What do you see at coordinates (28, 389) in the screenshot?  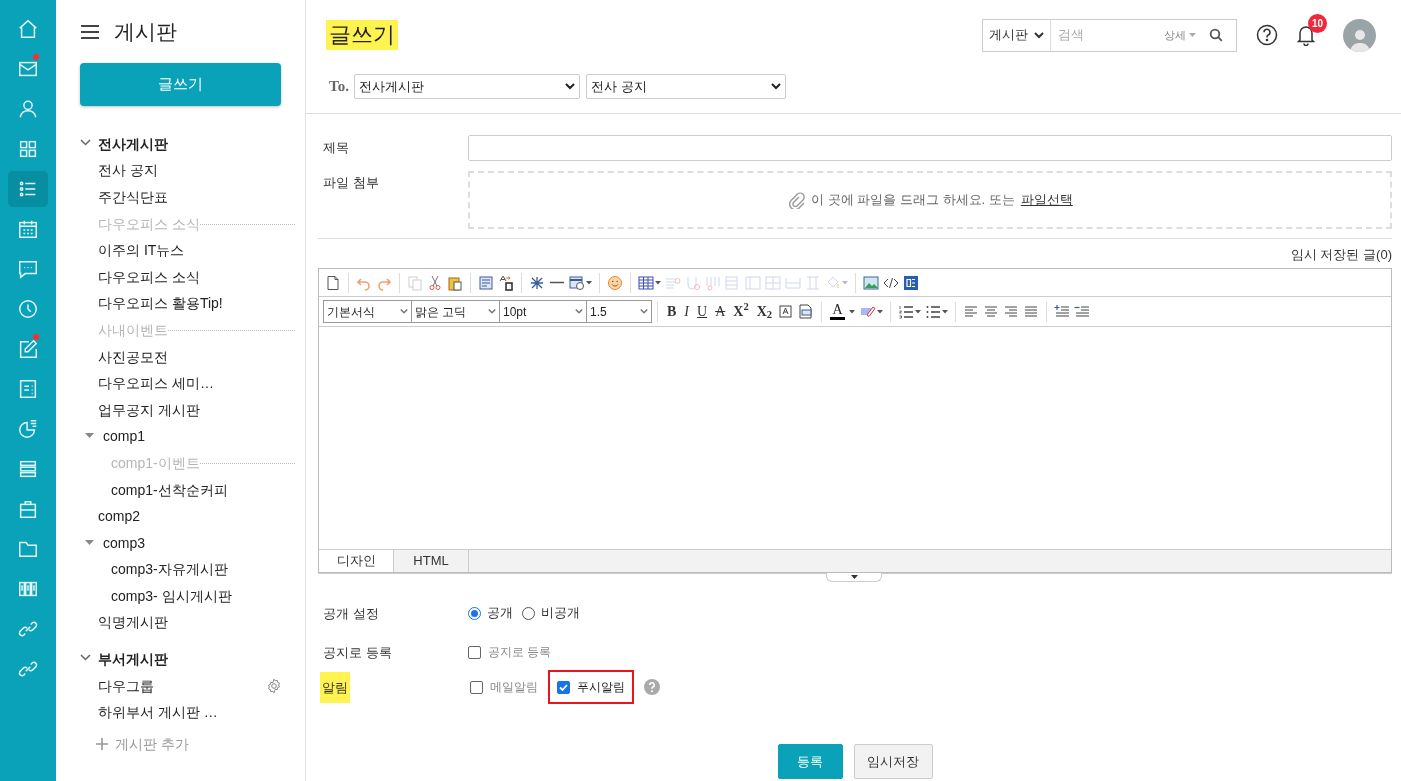 I see `document-icon` at bounding box center [28, 389].